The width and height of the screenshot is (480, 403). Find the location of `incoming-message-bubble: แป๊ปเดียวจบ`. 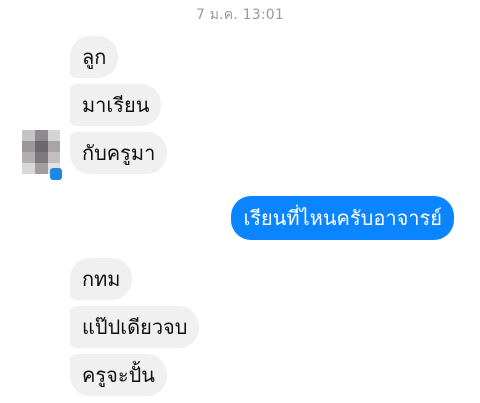

incoming-message-bubble: แป๊ปเดียวจบ is located at coordinates (135, 327).